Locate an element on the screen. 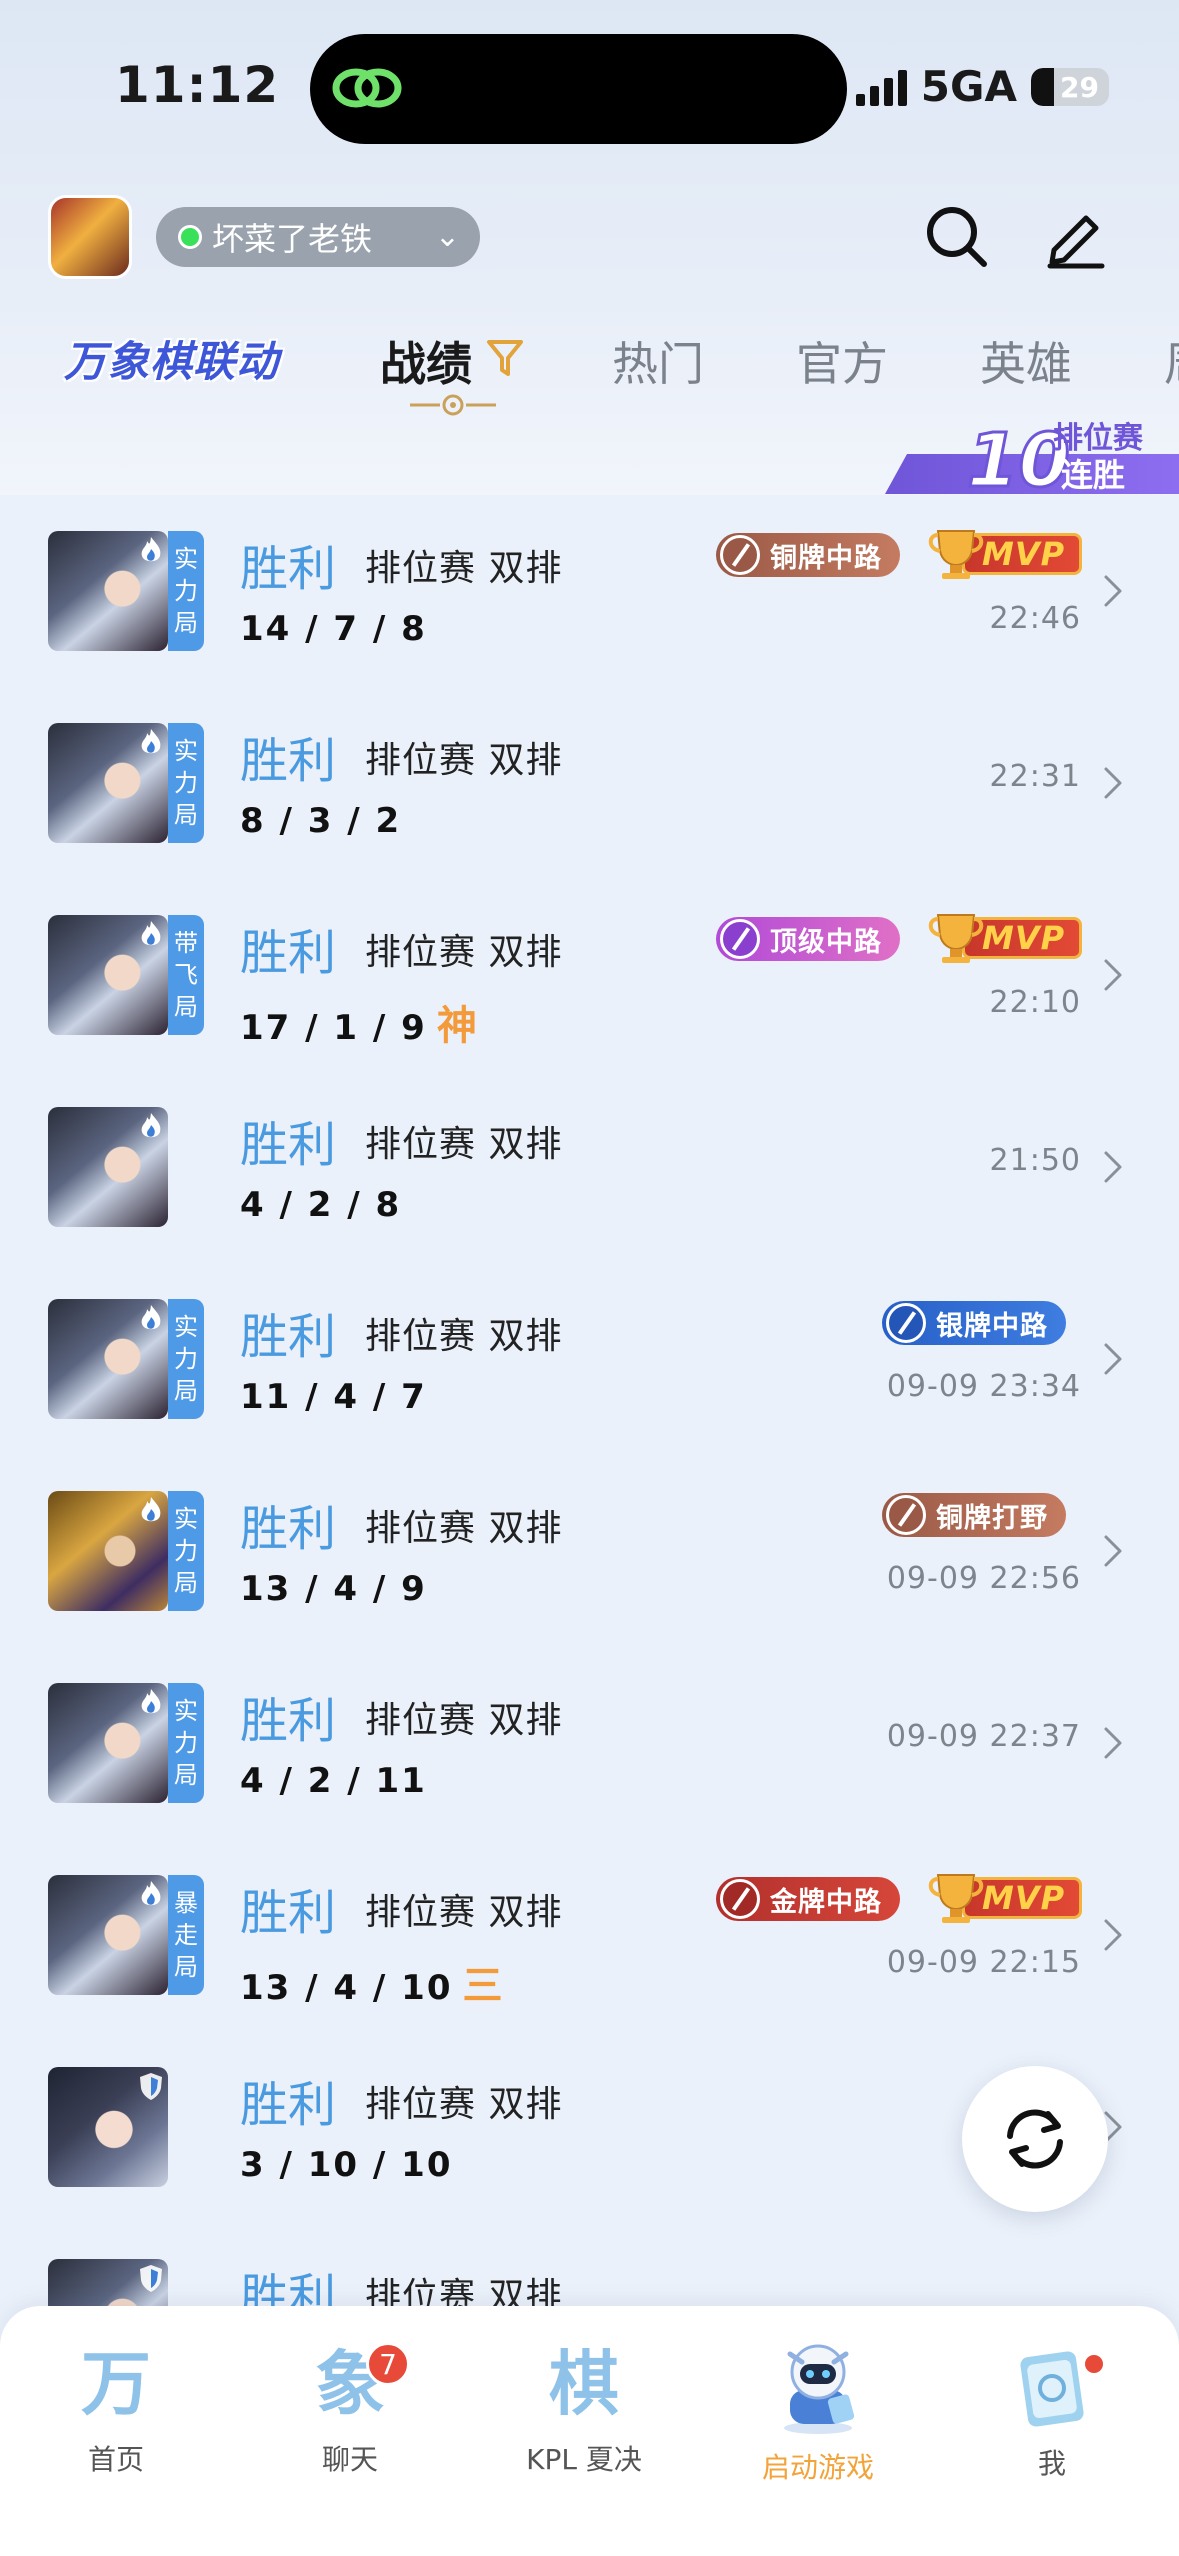  match-row: 实力局胜利 排位赛 双排 8 / 3 / 2 22:31 is located at coordinates (589, 783).